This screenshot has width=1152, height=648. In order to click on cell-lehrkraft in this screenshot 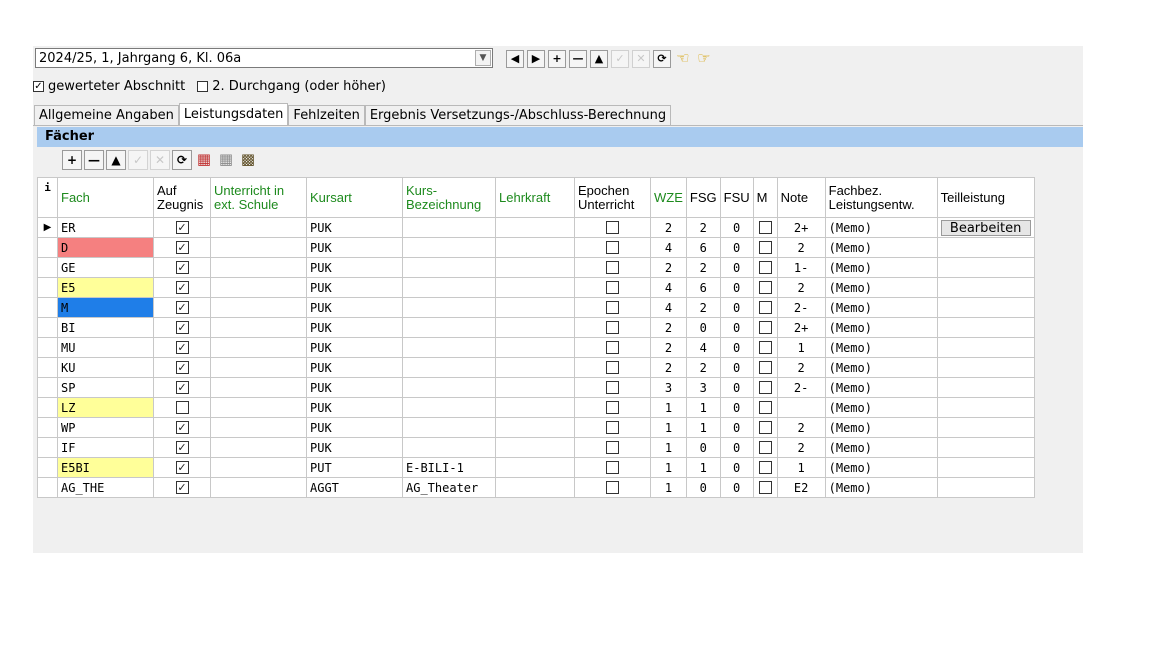, I will do `click(535, 327)`.